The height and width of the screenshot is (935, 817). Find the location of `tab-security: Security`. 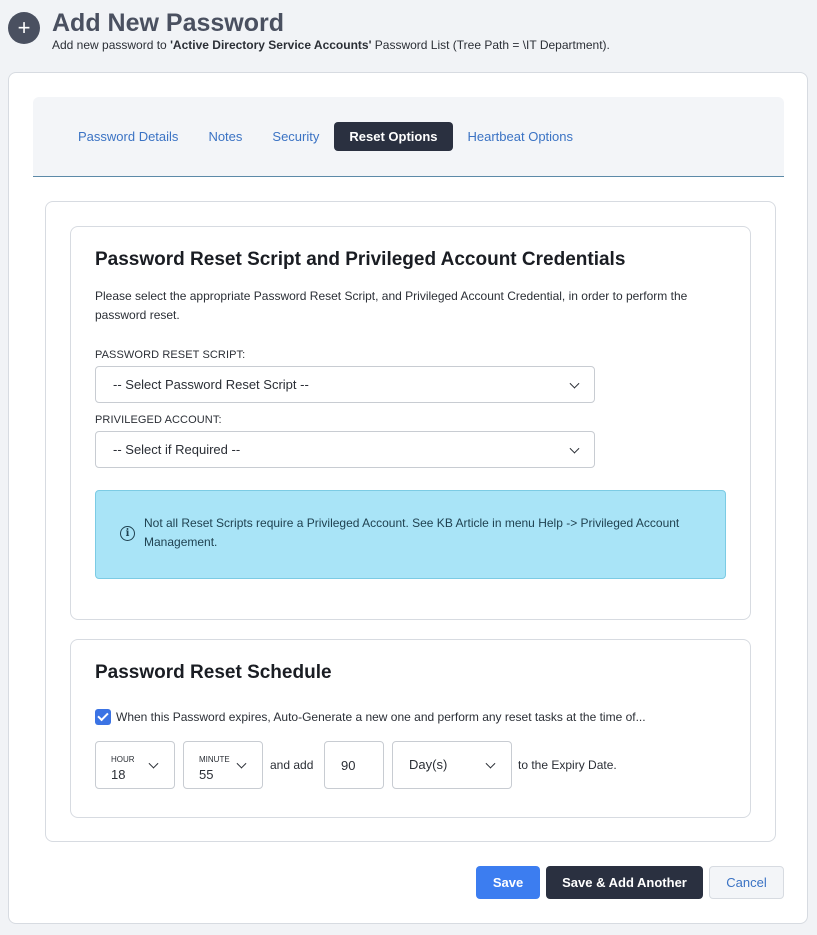

tab-security: Security is located at coordinates (295, 136).